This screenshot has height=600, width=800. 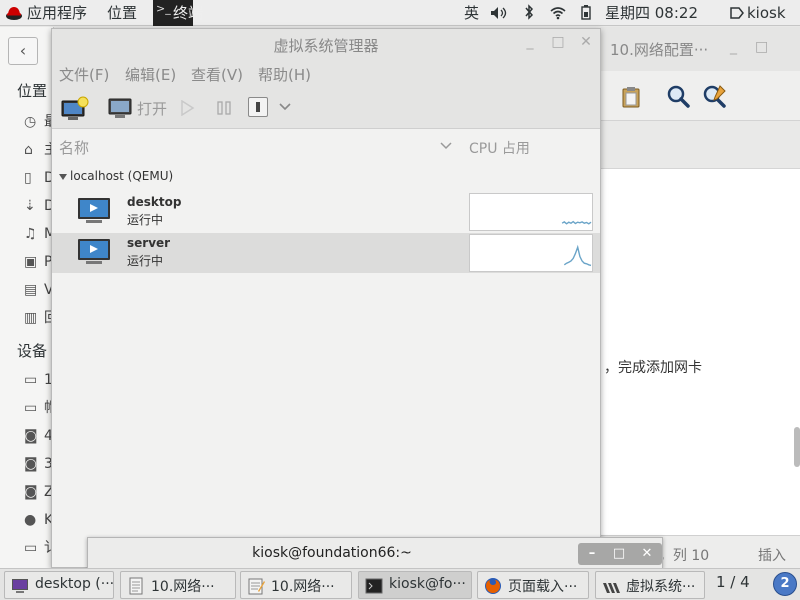 What do you see at coordinates (530, 42) in the screenshot?
I see `vmm-minimize-button: _` at bounding box center [530, 42].